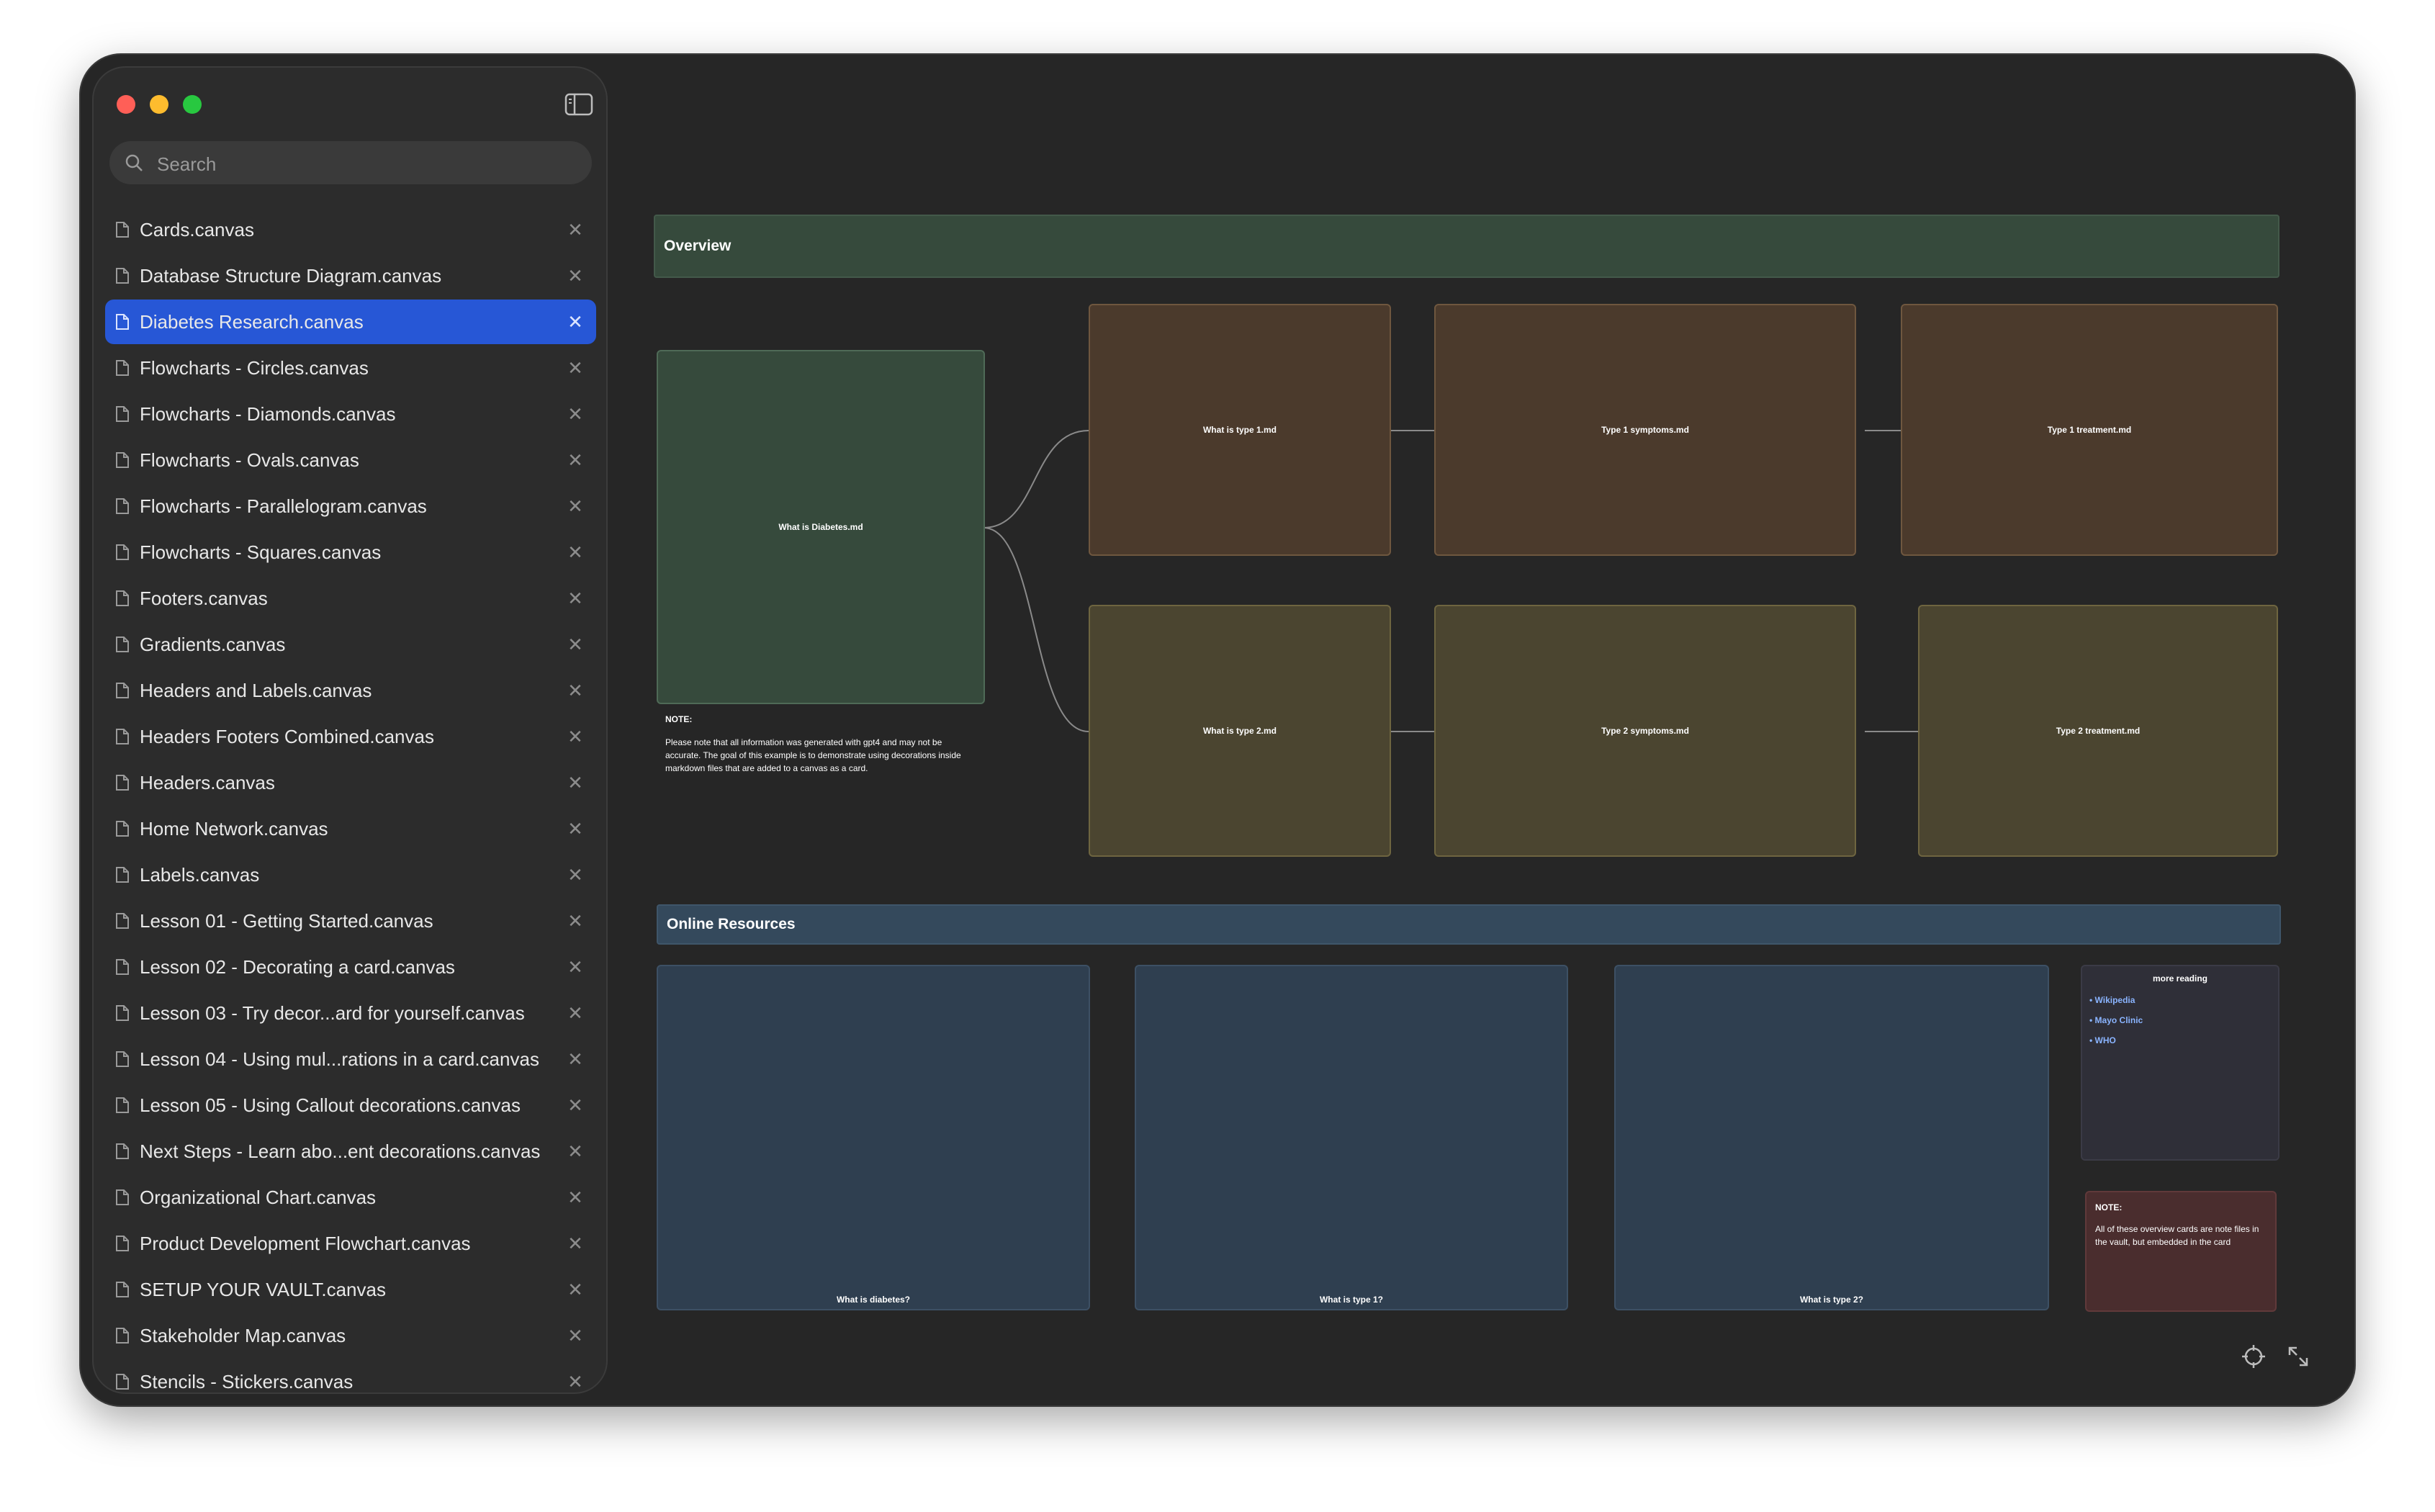 This screenshot has width=2435, height=1512. Describe the element at coordinates (2254, 1356) in the screenshot. I see `recenter-icon` at that location.